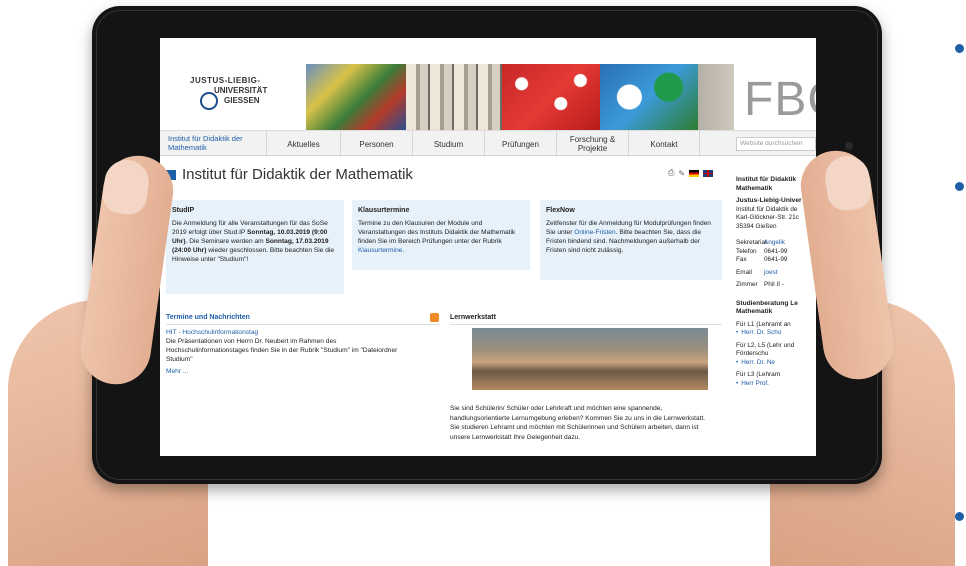 The height and width of the screenshot is (566, 966). Describe the element at coordinates (590, 359) in the screenshot. I see `lernwerkstatt-photo` at that location.